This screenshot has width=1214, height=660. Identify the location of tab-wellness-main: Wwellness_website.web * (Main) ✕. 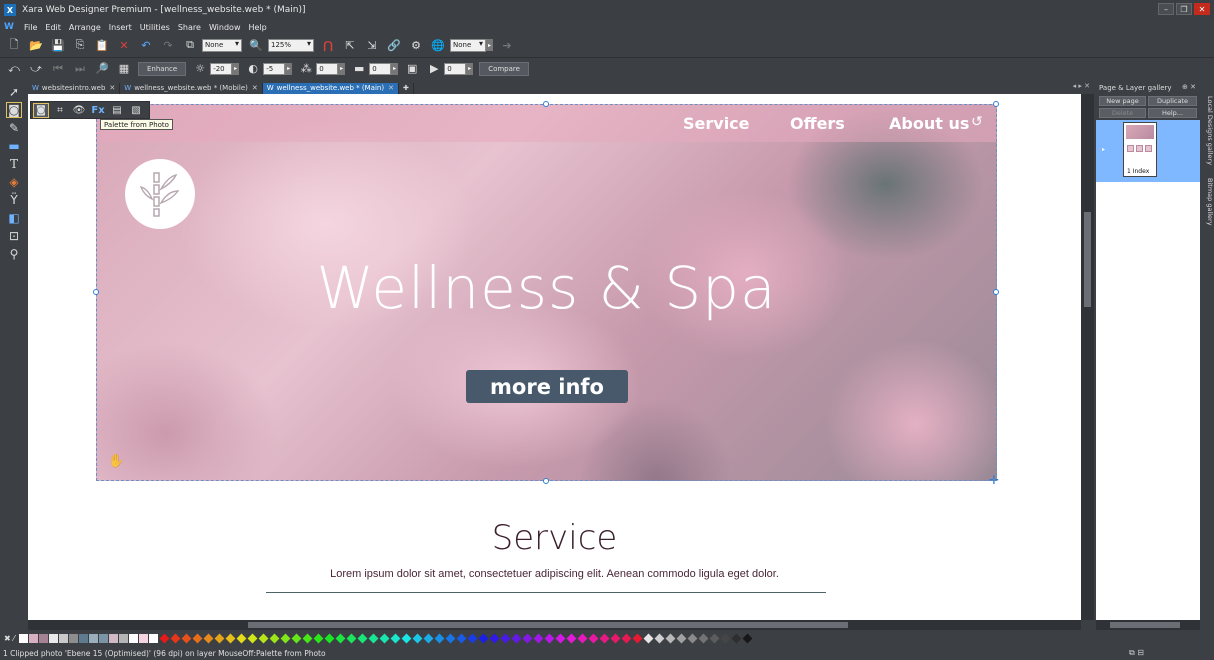
(330, 88).